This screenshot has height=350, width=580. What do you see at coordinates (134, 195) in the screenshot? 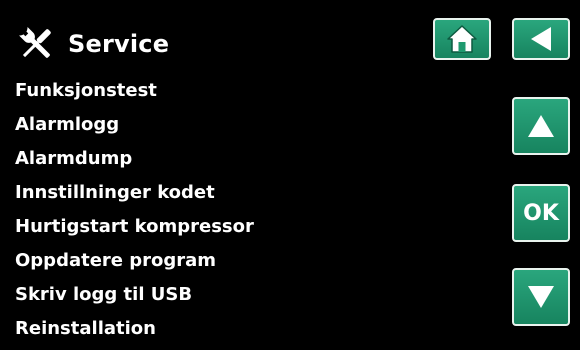
I see `menu-item-innstillninger-kodet: Innstillninger kodet` at bounding box center [134, 195].